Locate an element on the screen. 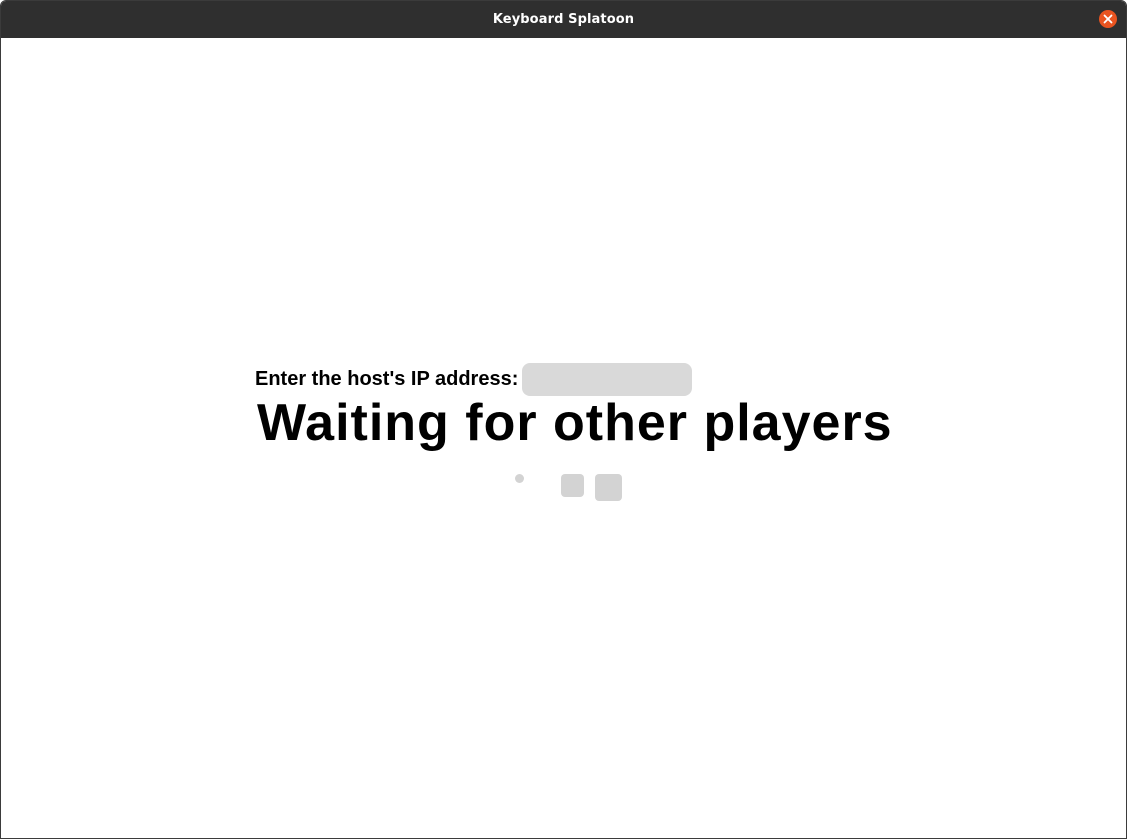 This screenshot has height=839, width=1127. close-icon is located at coordinates (1108, 19).